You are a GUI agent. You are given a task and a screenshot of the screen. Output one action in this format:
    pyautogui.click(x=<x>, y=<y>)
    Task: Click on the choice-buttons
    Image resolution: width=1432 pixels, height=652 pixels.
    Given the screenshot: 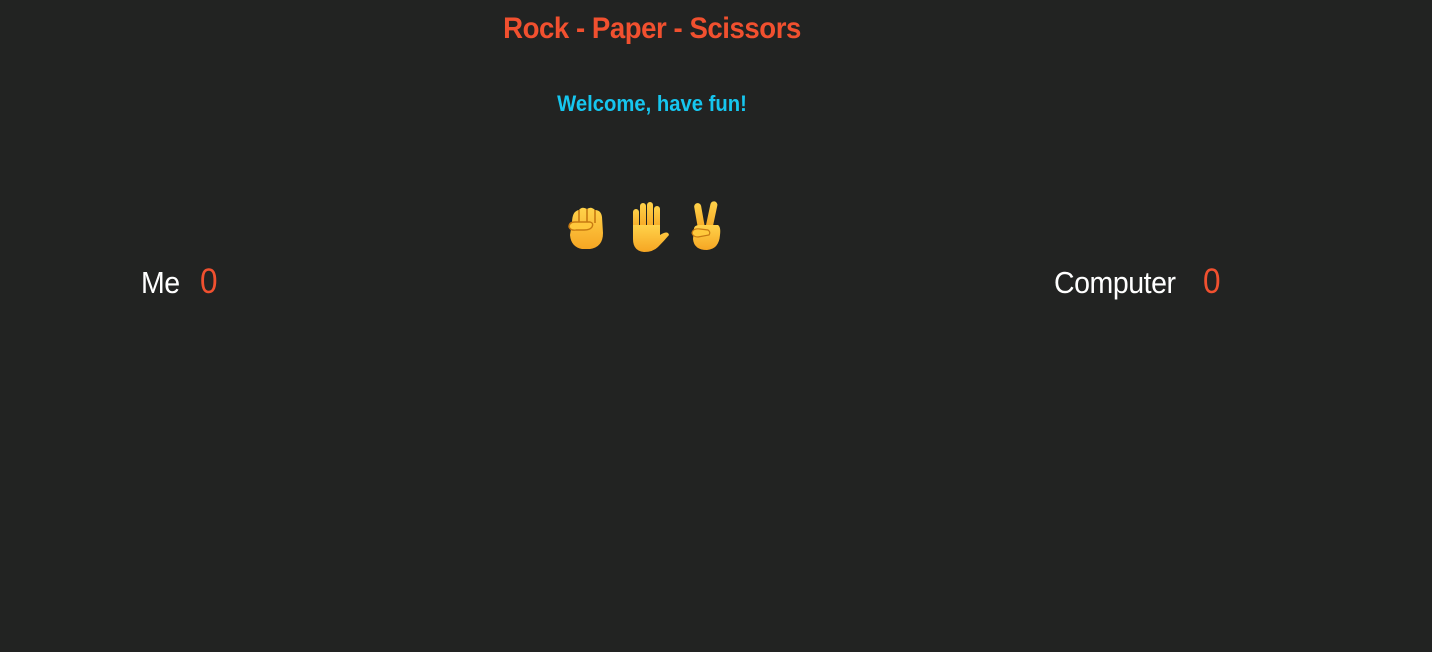 What is the action you would take?
    pyautogui.click(x=652, y=226)
    